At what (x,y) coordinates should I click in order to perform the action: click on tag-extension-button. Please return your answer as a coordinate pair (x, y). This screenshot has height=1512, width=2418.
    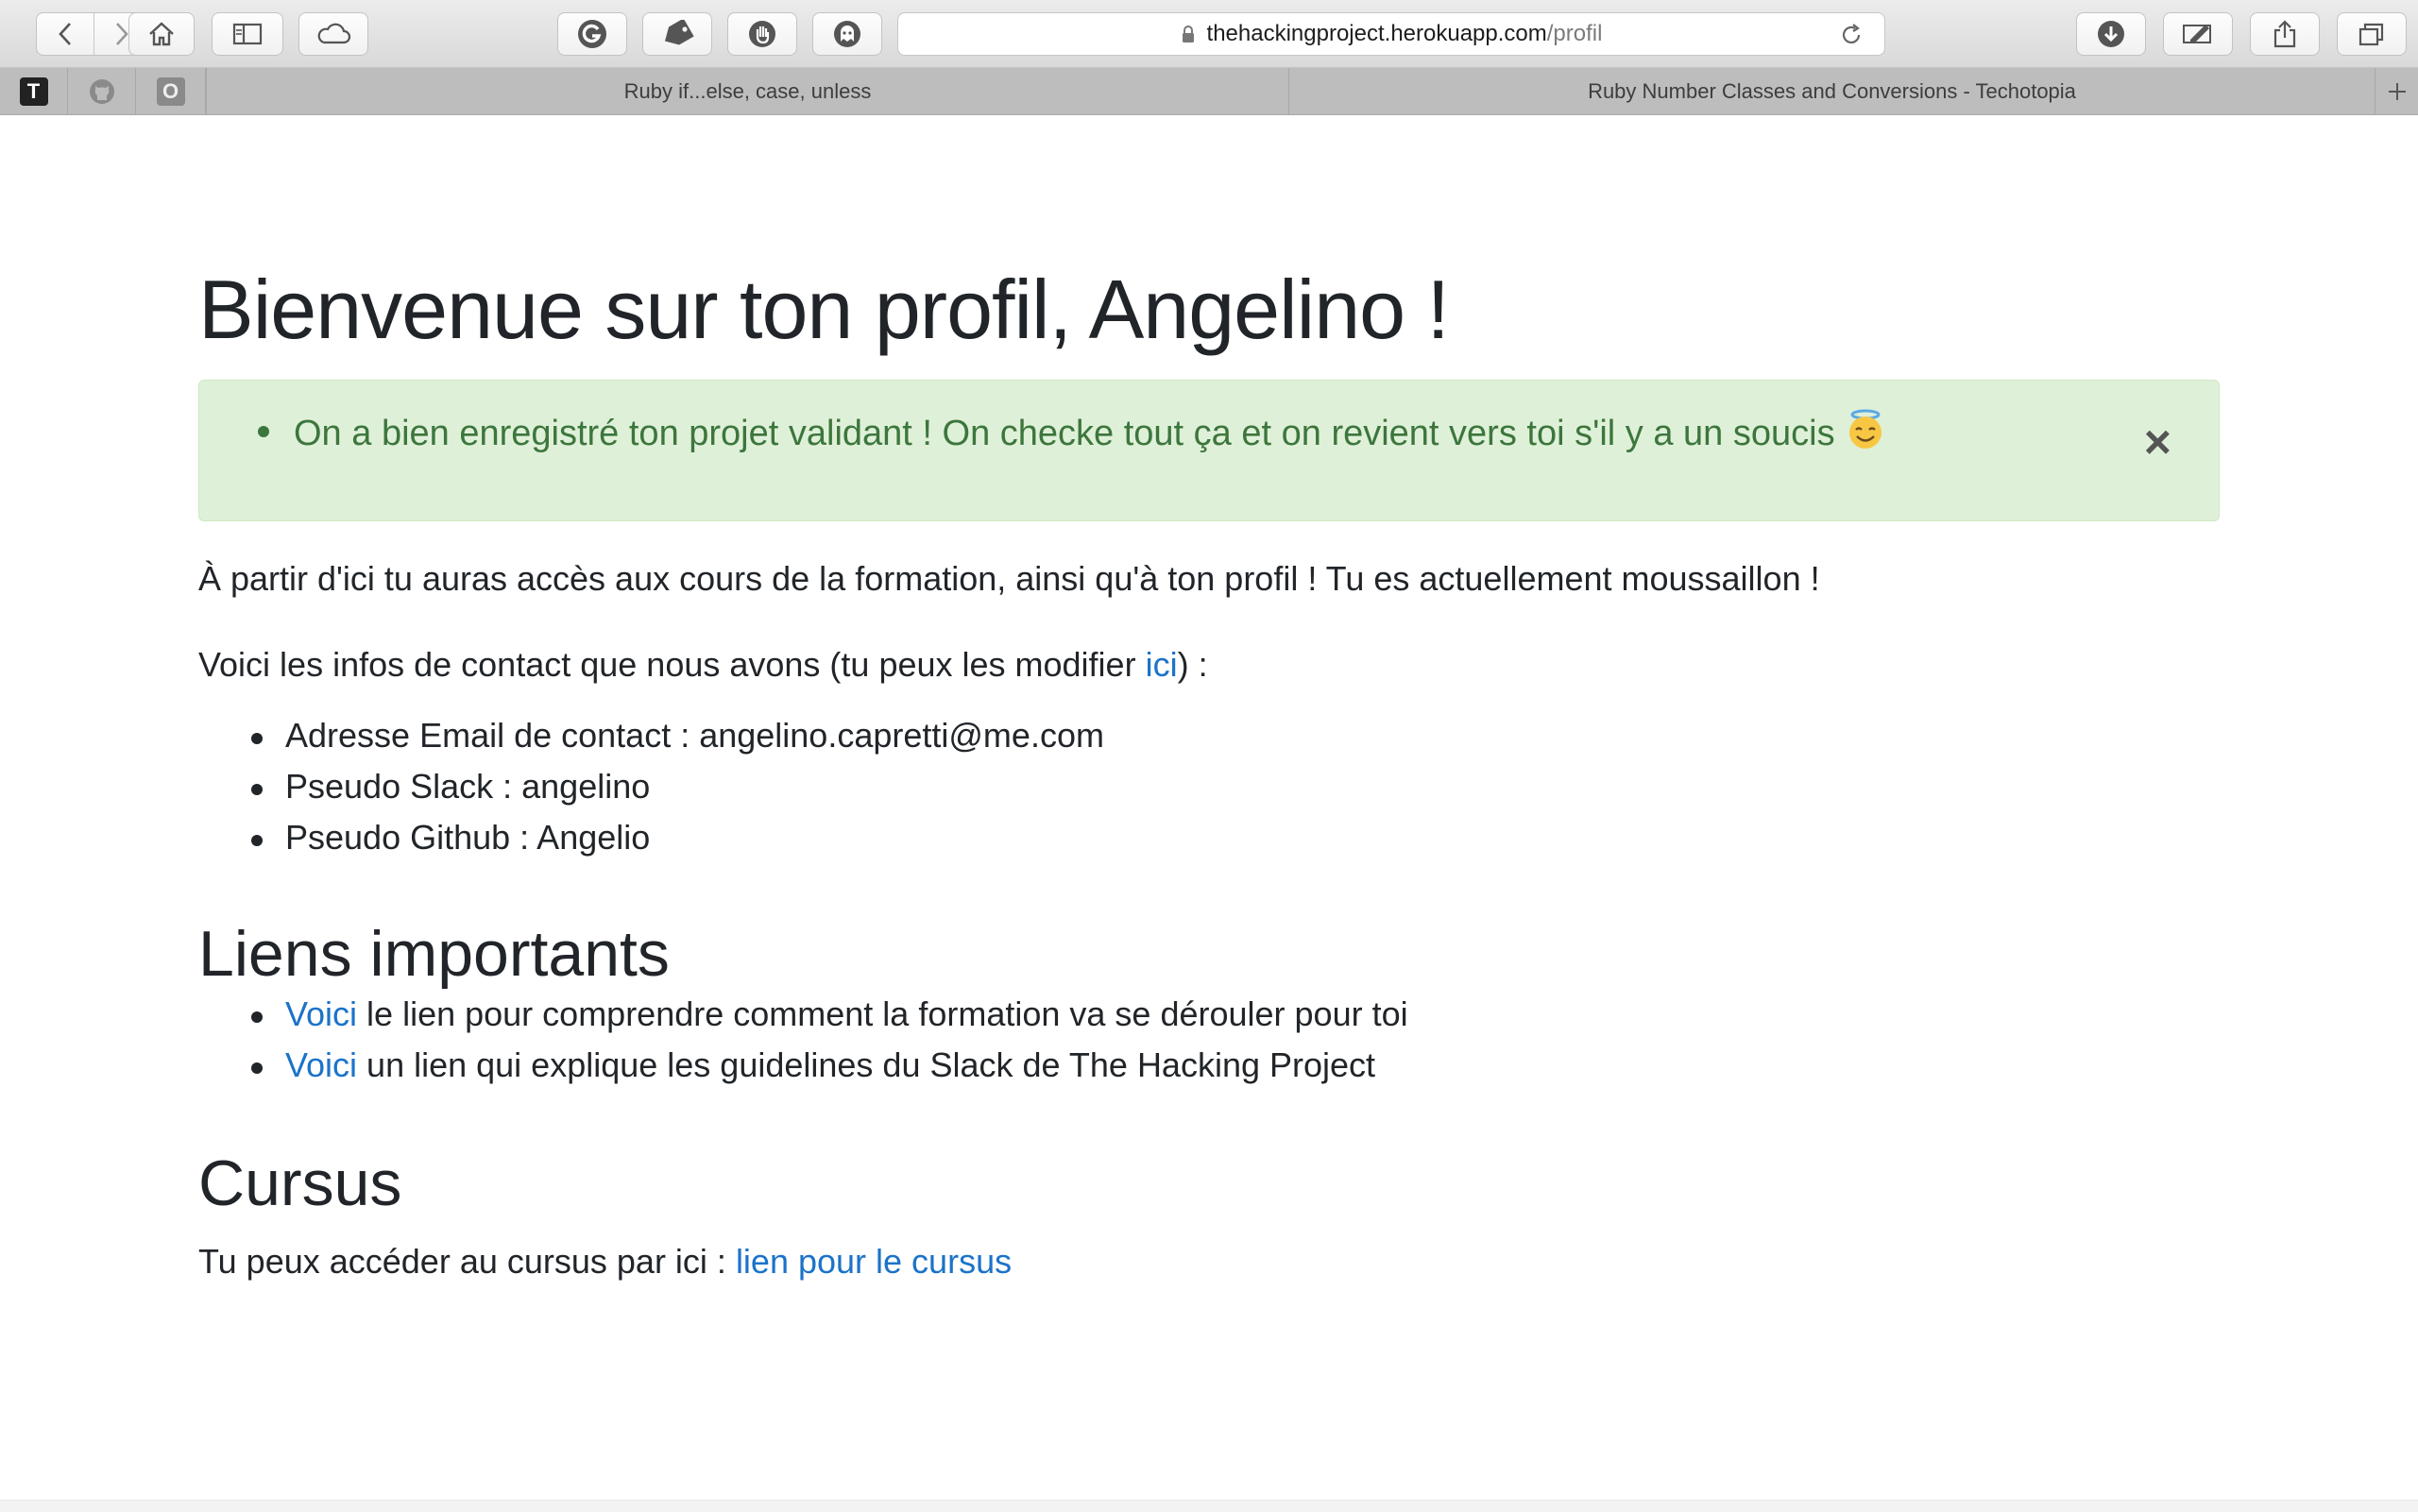
    Looking at the image, I should click on (677, 34).